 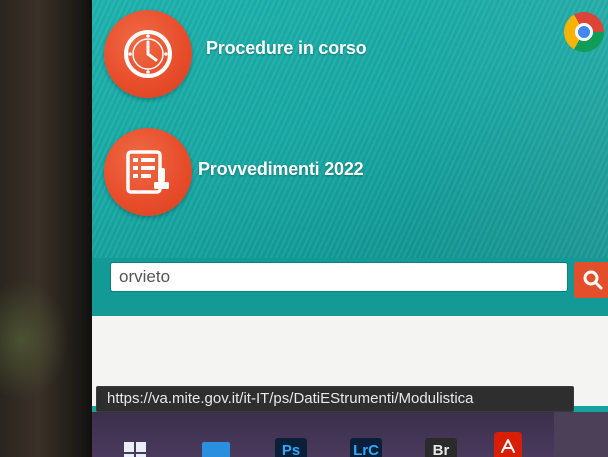 I want to click on lightroom-classic-icon: LrC, so click(x=366, y=447).